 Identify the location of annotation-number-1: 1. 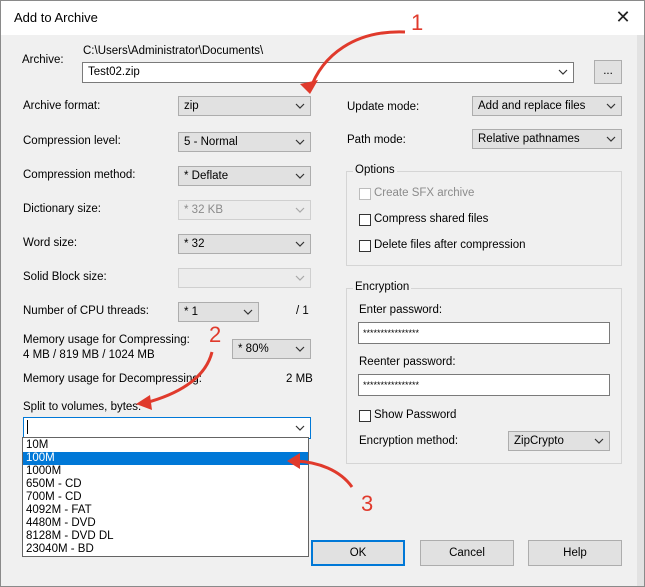
(417, 22).